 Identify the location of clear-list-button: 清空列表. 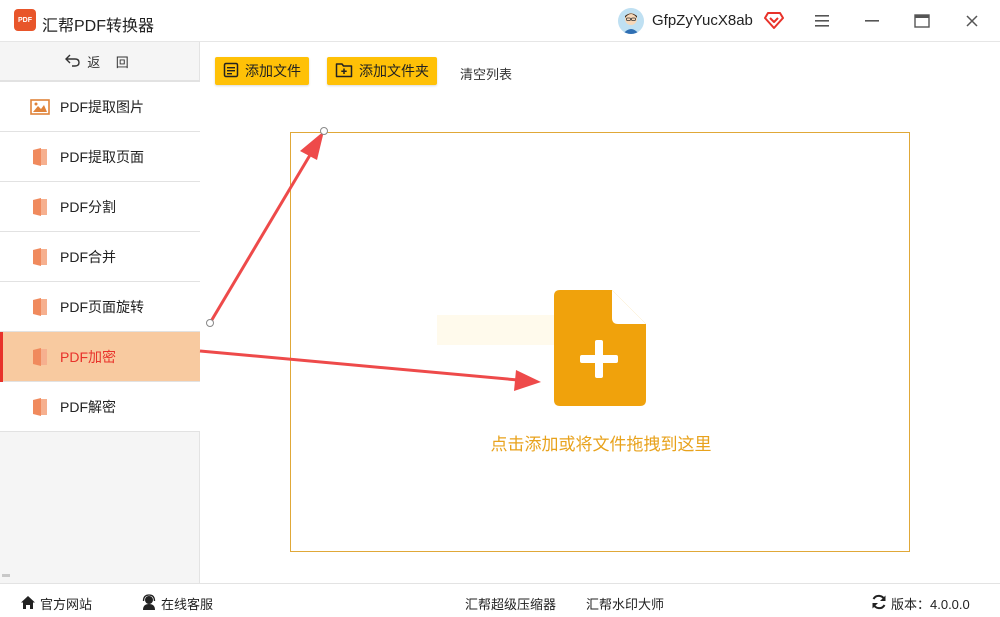
(486, 73).